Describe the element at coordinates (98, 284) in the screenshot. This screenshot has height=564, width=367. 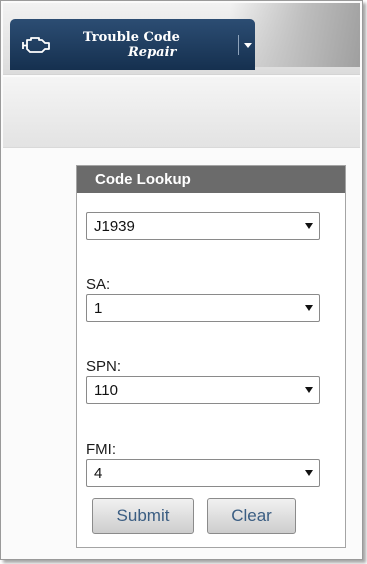
I see `sa-label: SA:` at that location.